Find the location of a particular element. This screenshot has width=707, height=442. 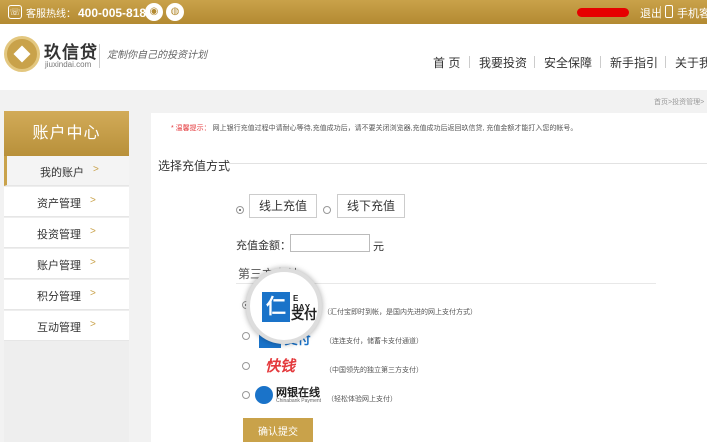

notice-warning-label: * 温馨提示： is located at coordinates (191, 128).